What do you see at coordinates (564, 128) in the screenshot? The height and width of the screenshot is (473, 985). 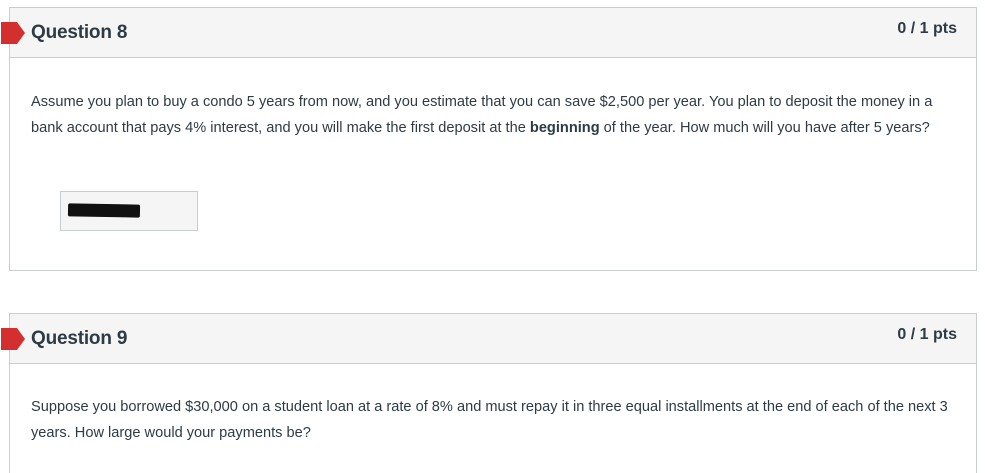 I see `question-text-bold: beginning` at bounding box center [564, 128].